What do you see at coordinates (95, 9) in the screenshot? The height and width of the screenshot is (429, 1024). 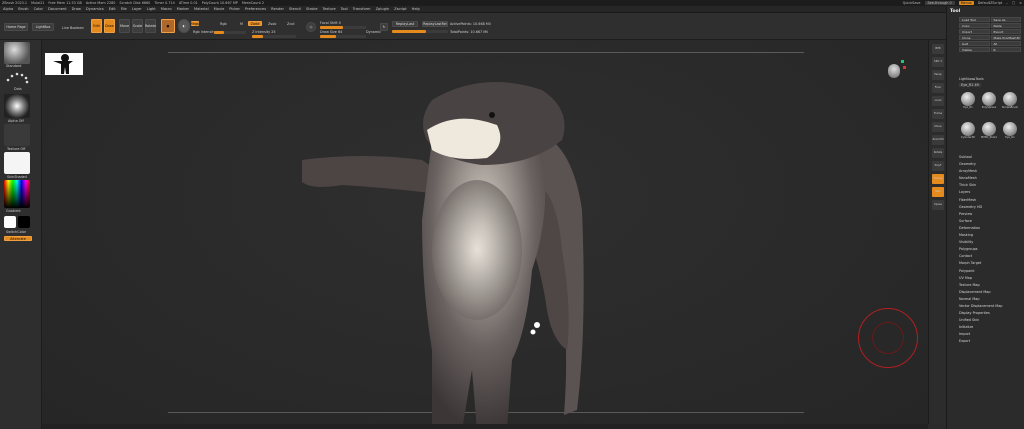 I see `menu-dynamics: Dynamics` at bounding box center [95, 9].